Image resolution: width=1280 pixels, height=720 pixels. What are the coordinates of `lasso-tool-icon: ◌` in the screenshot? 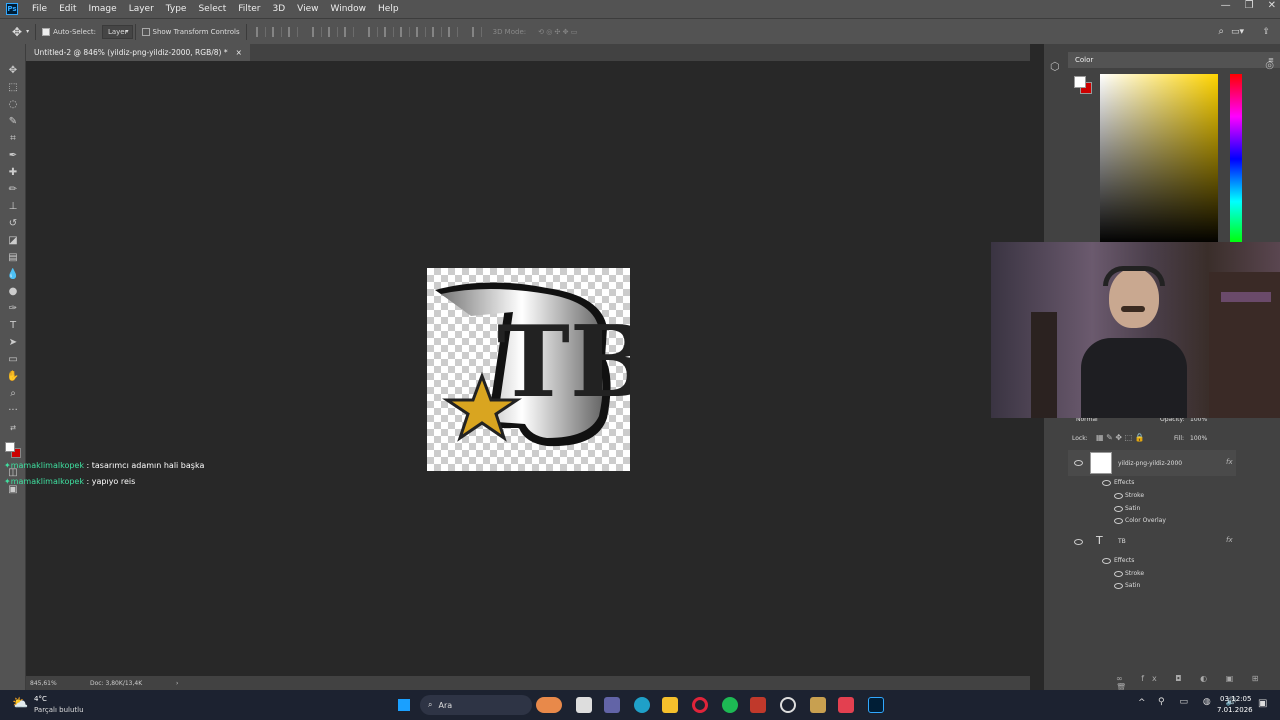 It's located at (13, 104).